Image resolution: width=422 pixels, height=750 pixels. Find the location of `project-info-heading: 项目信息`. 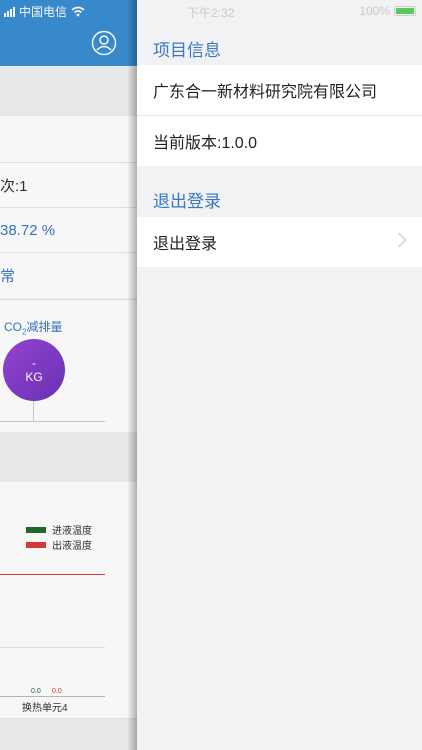

project-info-heading: 项目信息 is located at coordinates (187, 50).